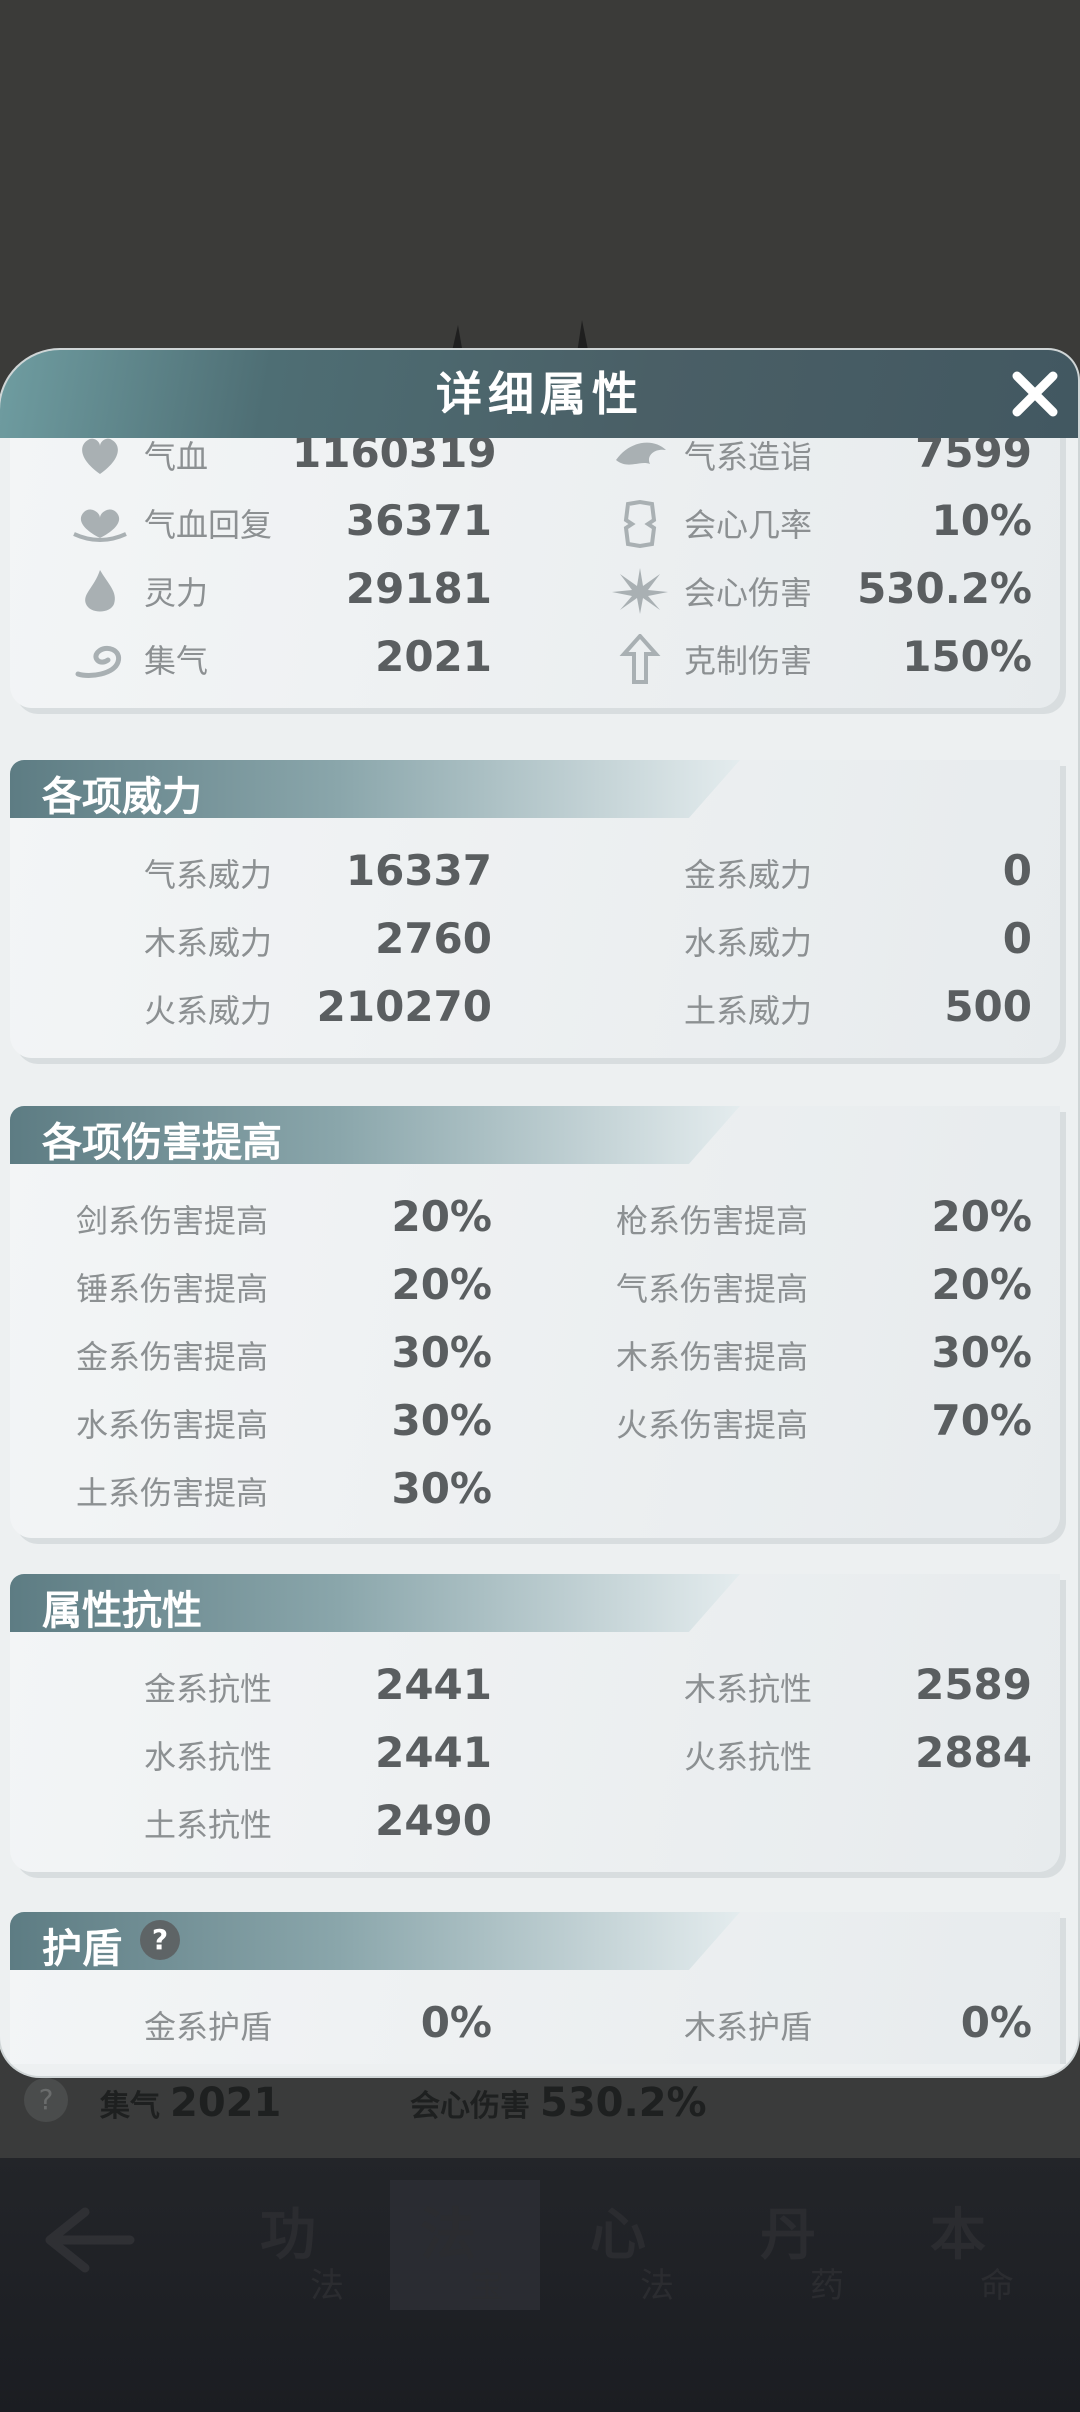  Describe the element at coordinates (1035, 394) in the screenshot. I see `close-icon` at that location.